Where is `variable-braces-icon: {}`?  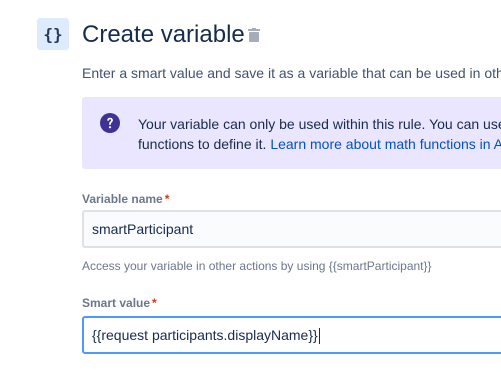 variable-braces-icon: {} is located at coordinates (53, 34).